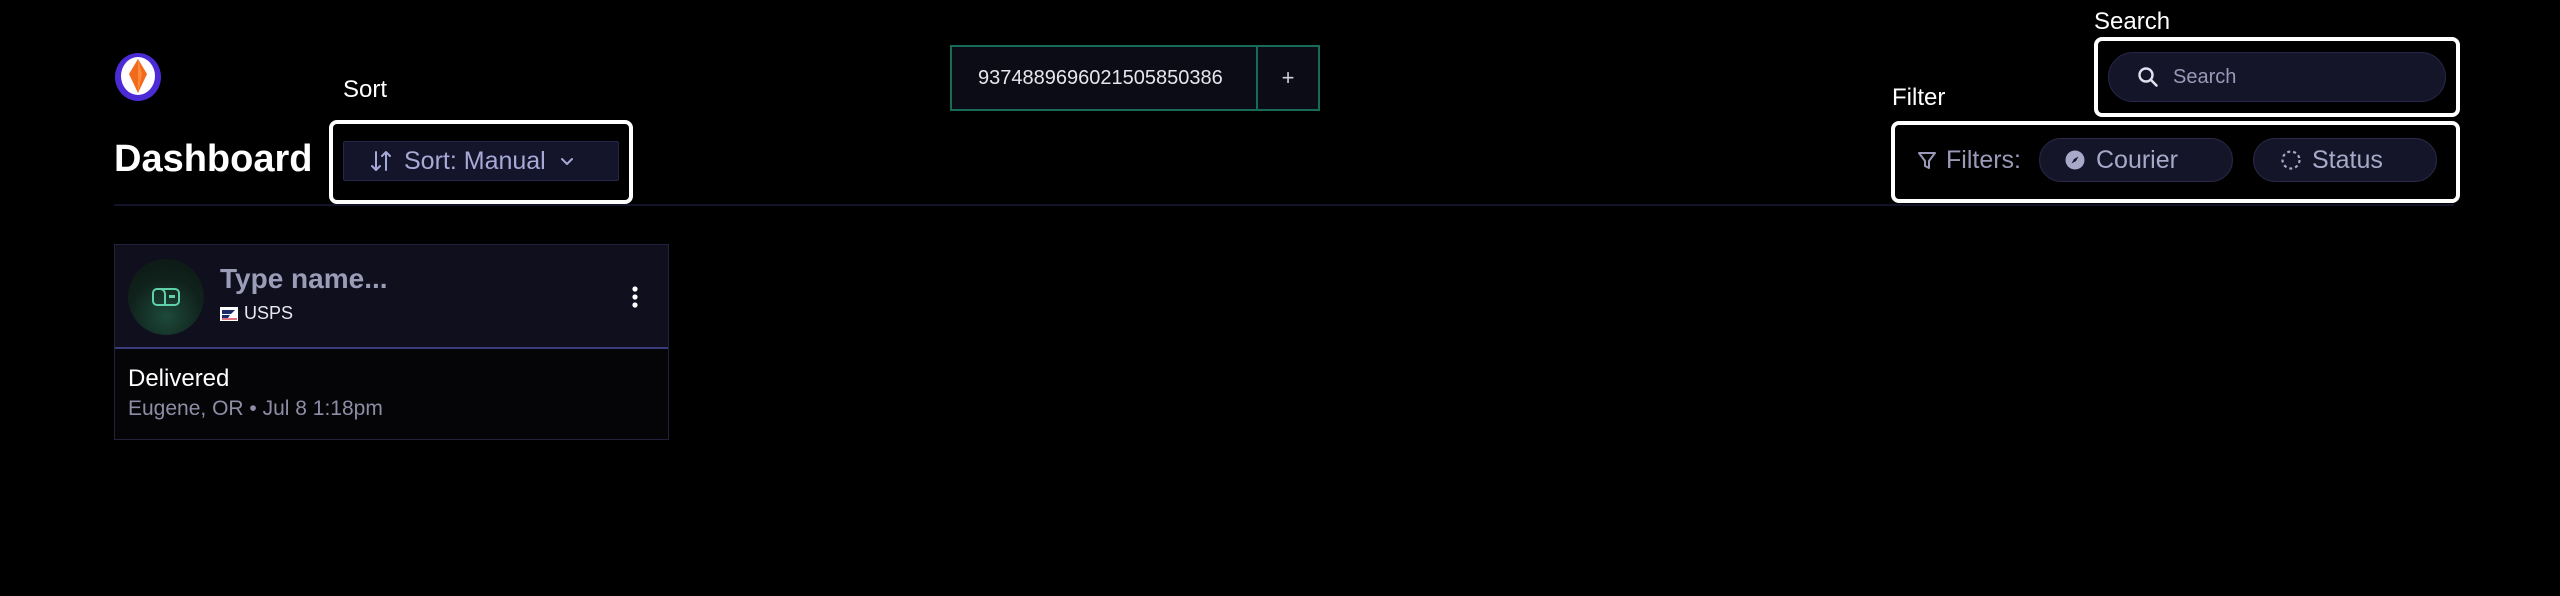 Image resolution: width=2560 pixels, height=596 pixels. I want to click on filter-chip-status-label: Status, so click(2347, 159).